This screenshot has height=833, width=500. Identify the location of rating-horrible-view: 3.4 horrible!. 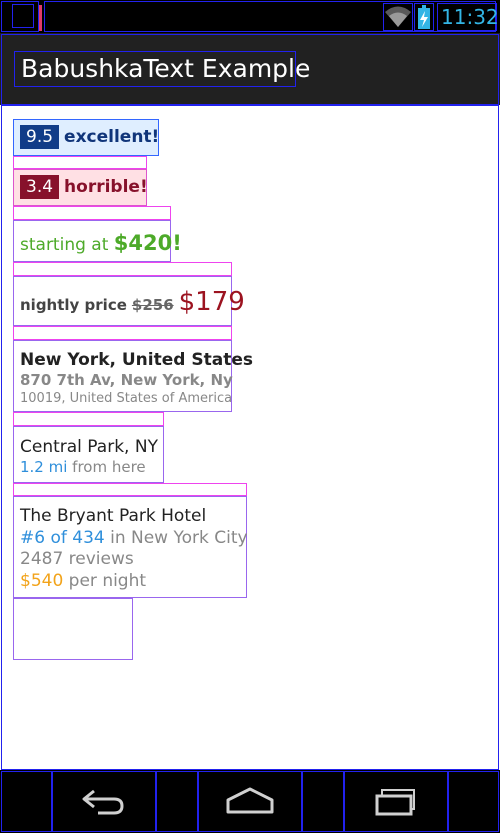
(80, 187).